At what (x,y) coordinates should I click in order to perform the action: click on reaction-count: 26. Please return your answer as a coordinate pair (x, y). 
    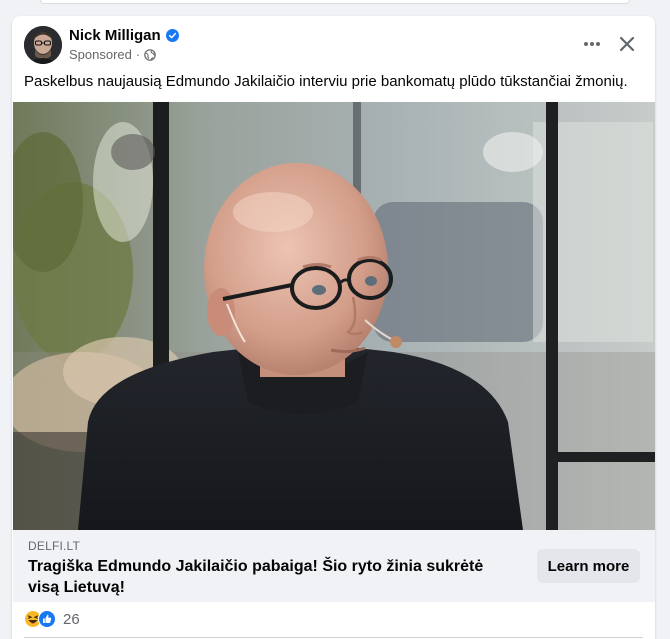
    Looking at the image, I should click on (71, 619).